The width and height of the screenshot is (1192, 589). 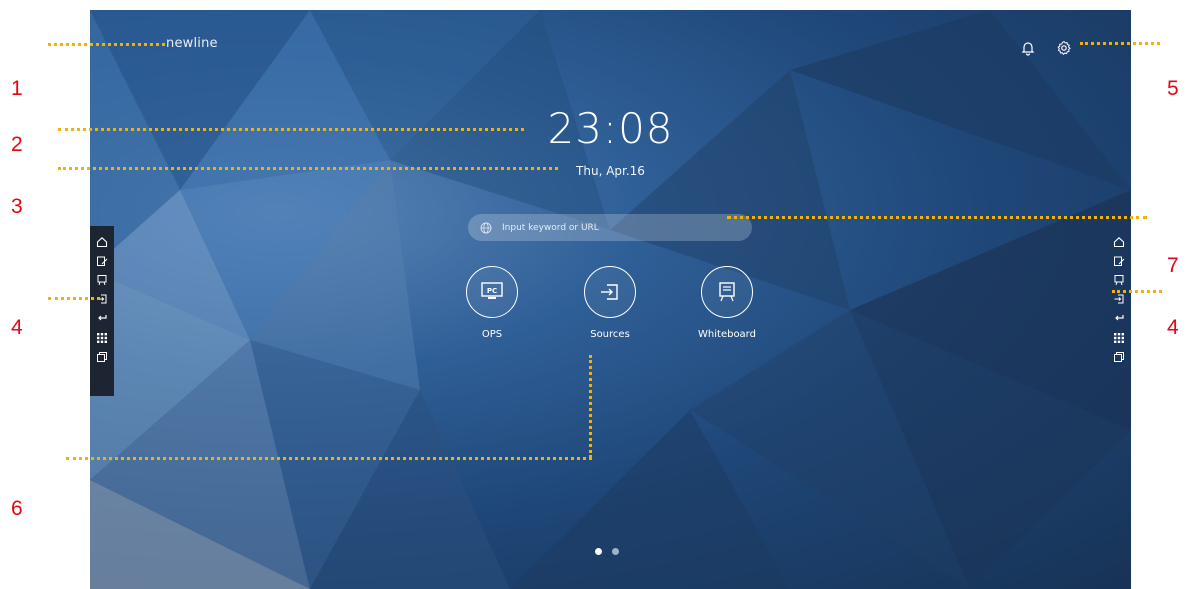 I want to click on app-ops: PC OPS, so click(x=492, y=303).